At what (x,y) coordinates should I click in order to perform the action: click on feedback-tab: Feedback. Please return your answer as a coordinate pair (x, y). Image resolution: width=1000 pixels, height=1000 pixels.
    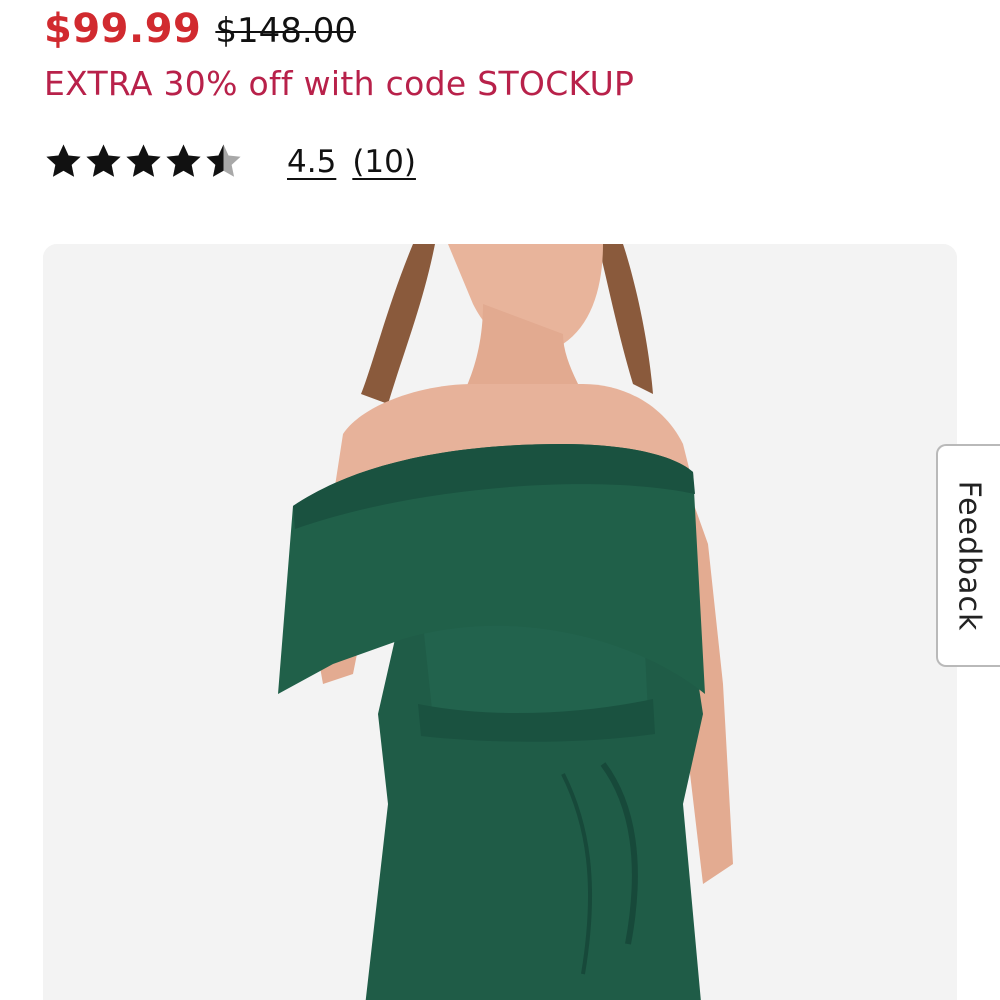
    Looking at the image, I should click on (968, 555).